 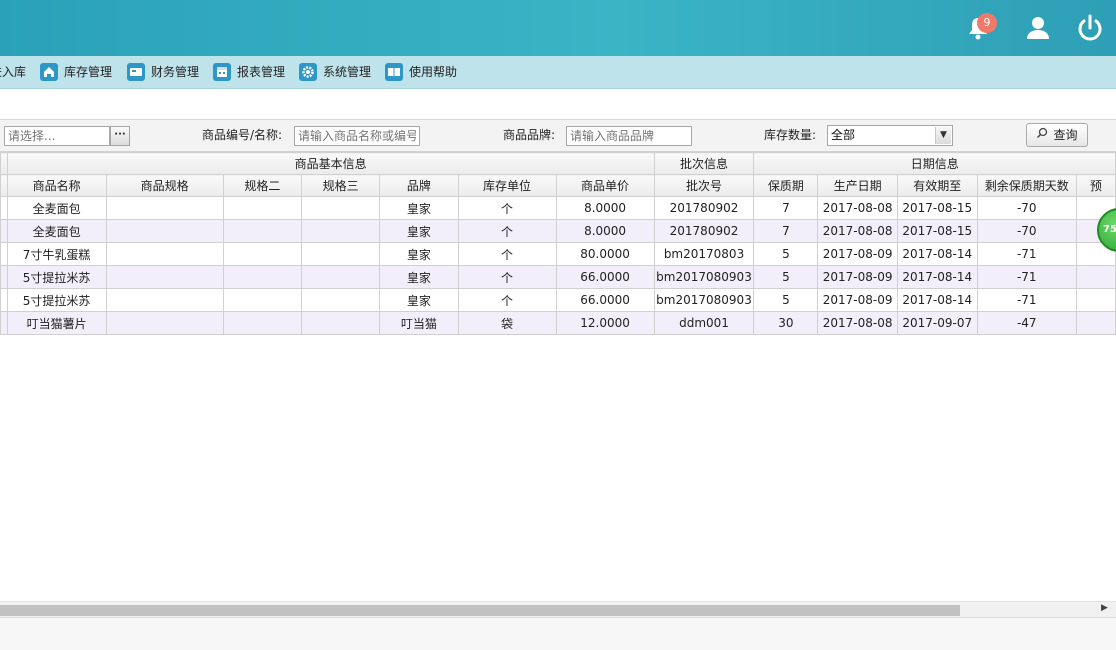 What do you see at coordinates (4, 185) in the screenshot?
I see `column-header` at bounding box center [4, 185].